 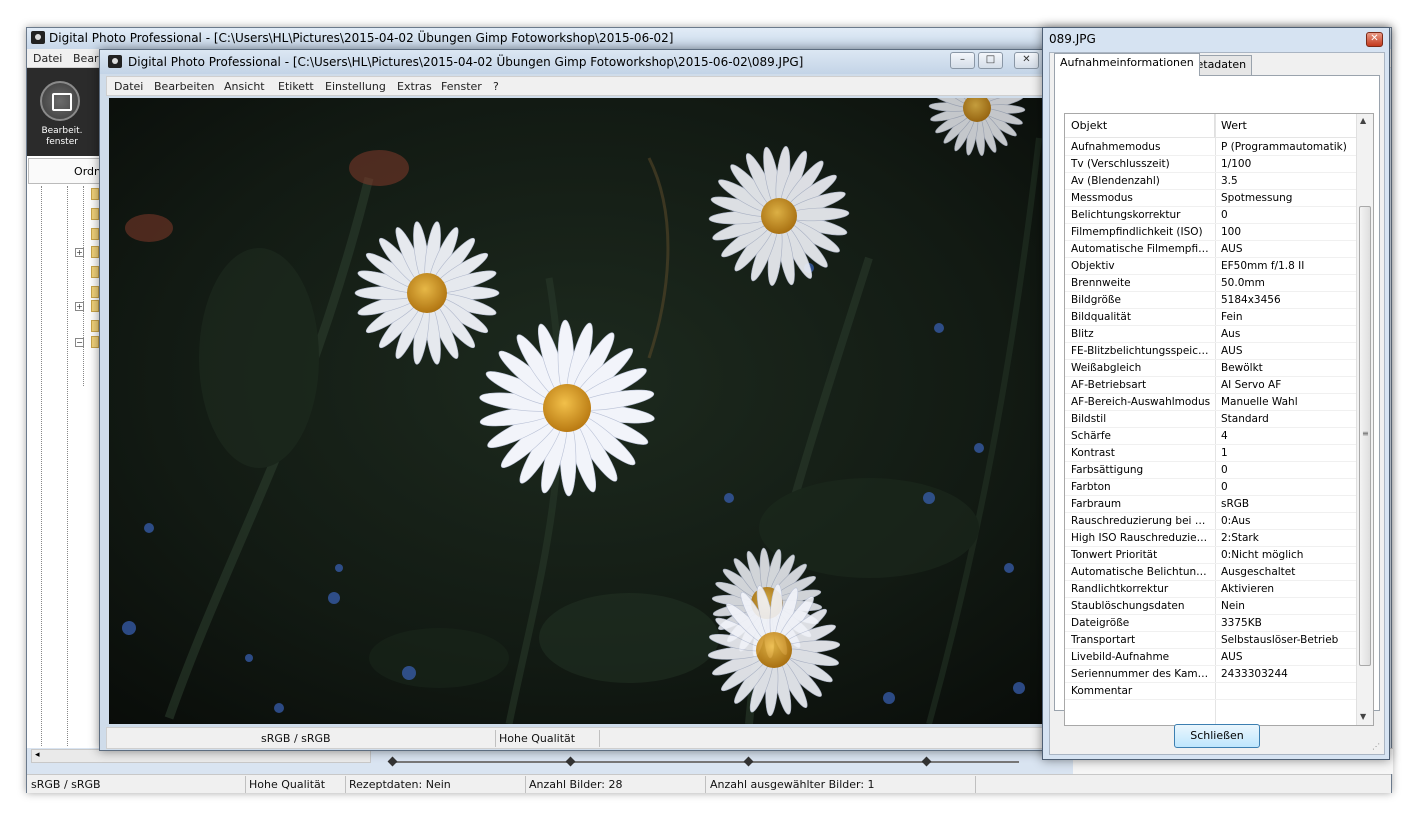 What do you see at coordinates (244, 86) in the screenshot?
I see `menu-ansicht: Ansicht` at bounding box center [244, 86].